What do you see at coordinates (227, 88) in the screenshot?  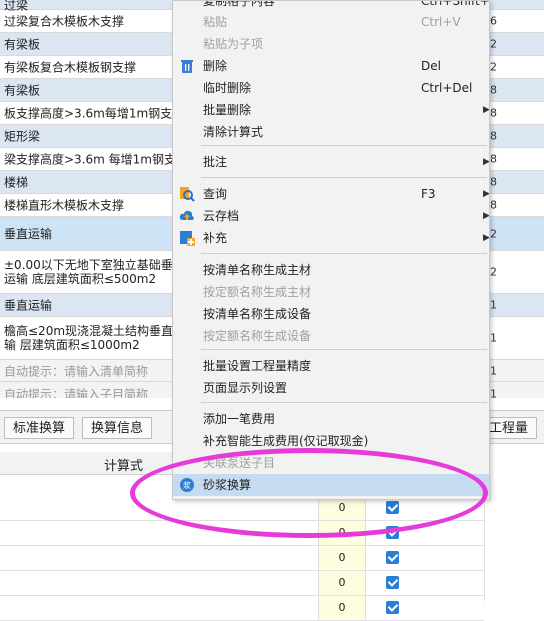 I see `menu-item-label: 临时删除` at bounding box center [227, 88].